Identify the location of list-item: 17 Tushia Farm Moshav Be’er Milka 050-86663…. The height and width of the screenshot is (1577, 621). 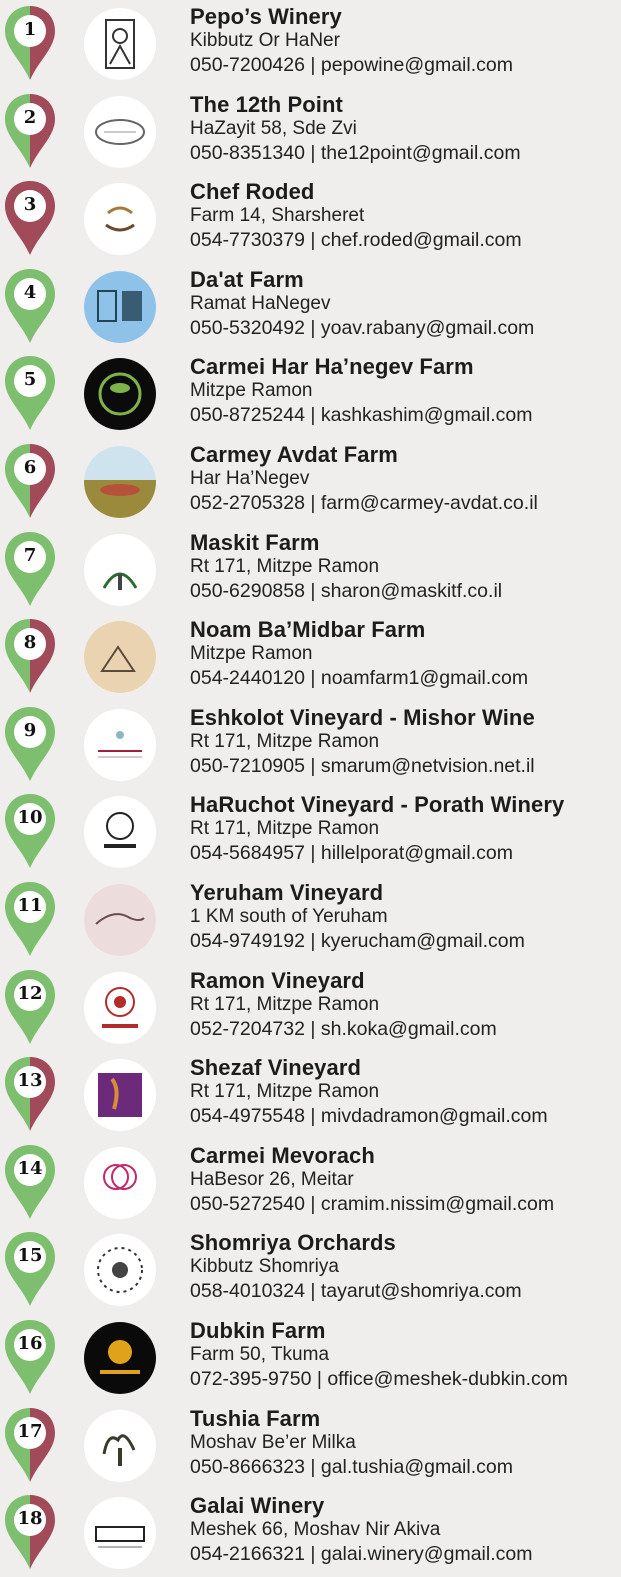
(310, 1446).